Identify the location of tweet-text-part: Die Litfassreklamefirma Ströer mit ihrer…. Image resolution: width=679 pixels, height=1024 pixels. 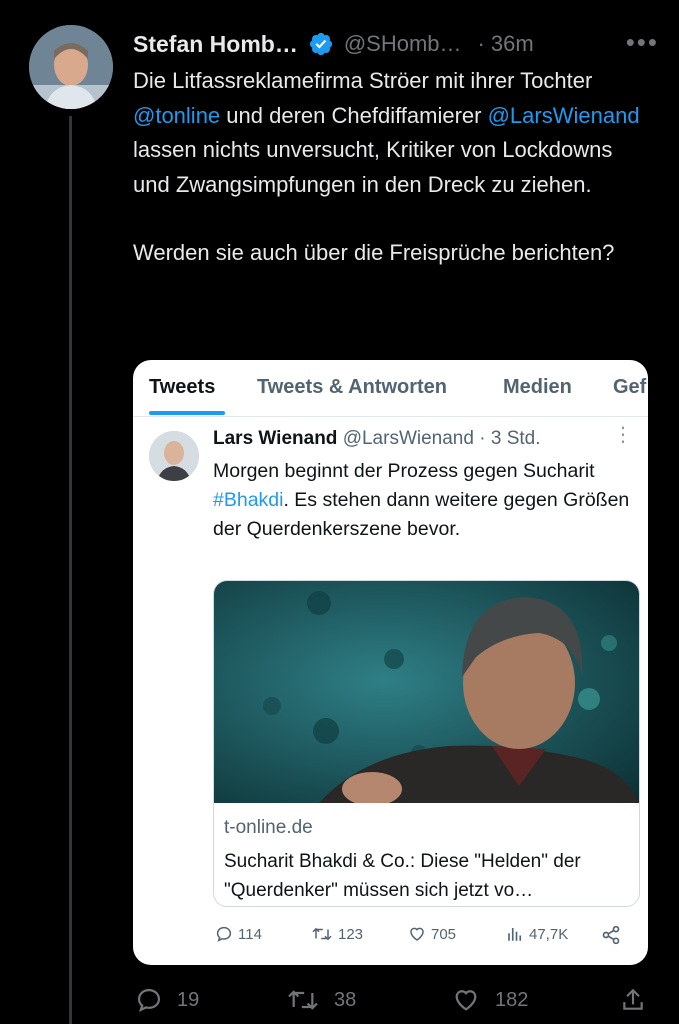
(363, 80).